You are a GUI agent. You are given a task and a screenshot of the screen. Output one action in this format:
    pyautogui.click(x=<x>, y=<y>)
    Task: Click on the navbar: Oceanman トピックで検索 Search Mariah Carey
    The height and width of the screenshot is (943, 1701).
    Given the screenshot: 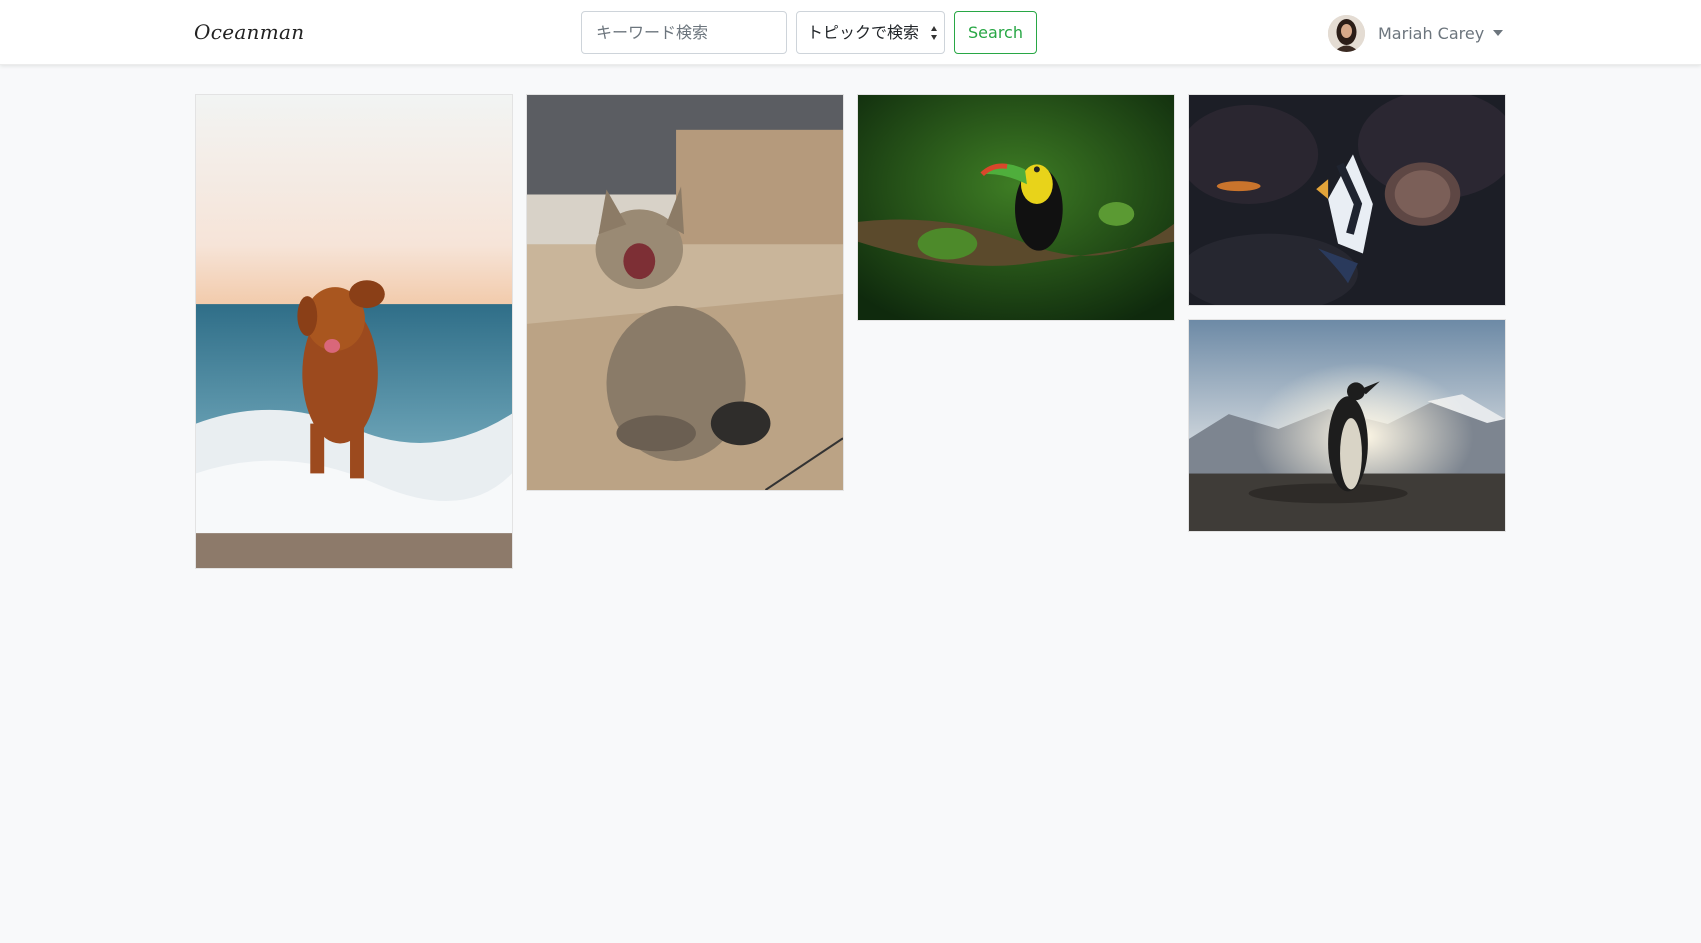 What is the action you would take?
    pyautogui.click(x=850, y=32)
    